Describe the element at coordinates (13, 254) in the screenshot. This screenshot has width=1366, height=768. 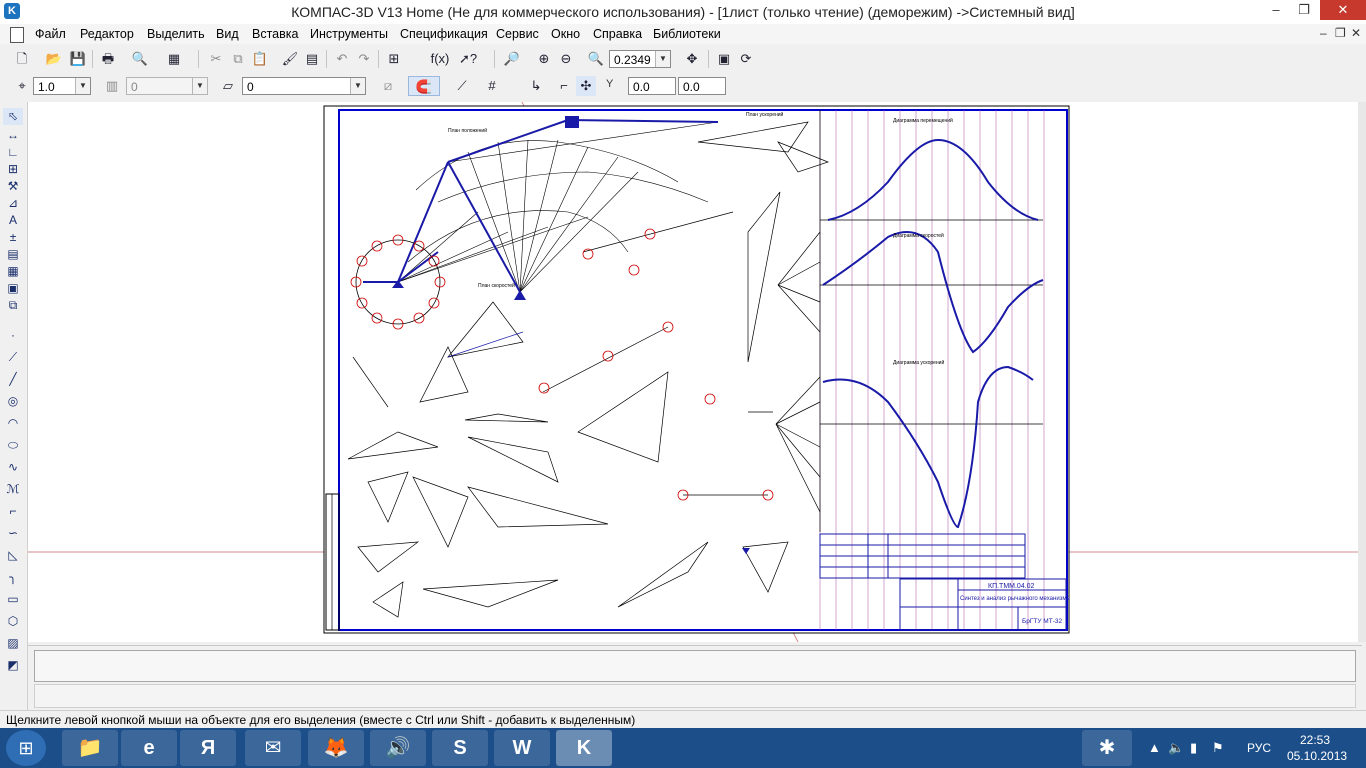
I see `reports-tab-icon: ▤` at that location.